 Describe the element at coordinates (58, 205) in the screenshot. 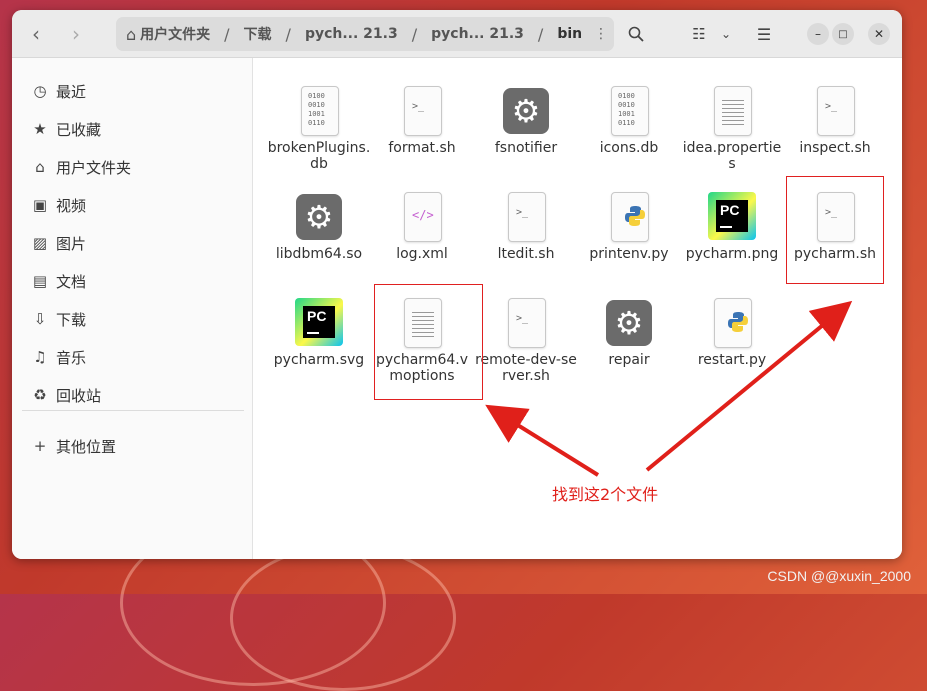

I see `sidebar-item: ▣ 视频` at that location.